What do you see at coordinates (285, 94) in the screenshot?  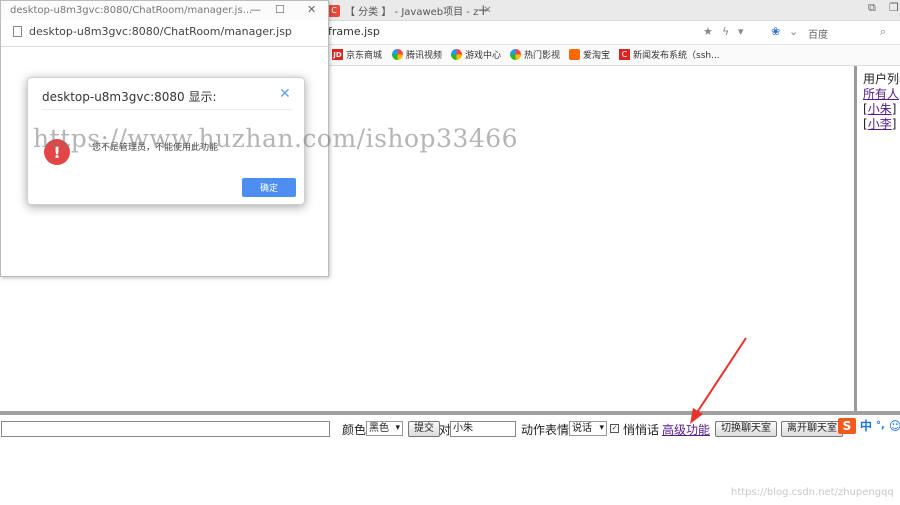 I see `dialog-close-icon: ✕` at bounding box center [285, 94].